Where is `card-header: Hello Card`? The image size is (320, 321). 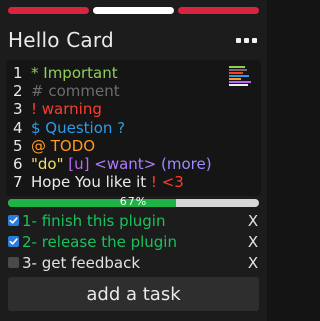
card-header: Hello Card is located at coordinates (132, 40).